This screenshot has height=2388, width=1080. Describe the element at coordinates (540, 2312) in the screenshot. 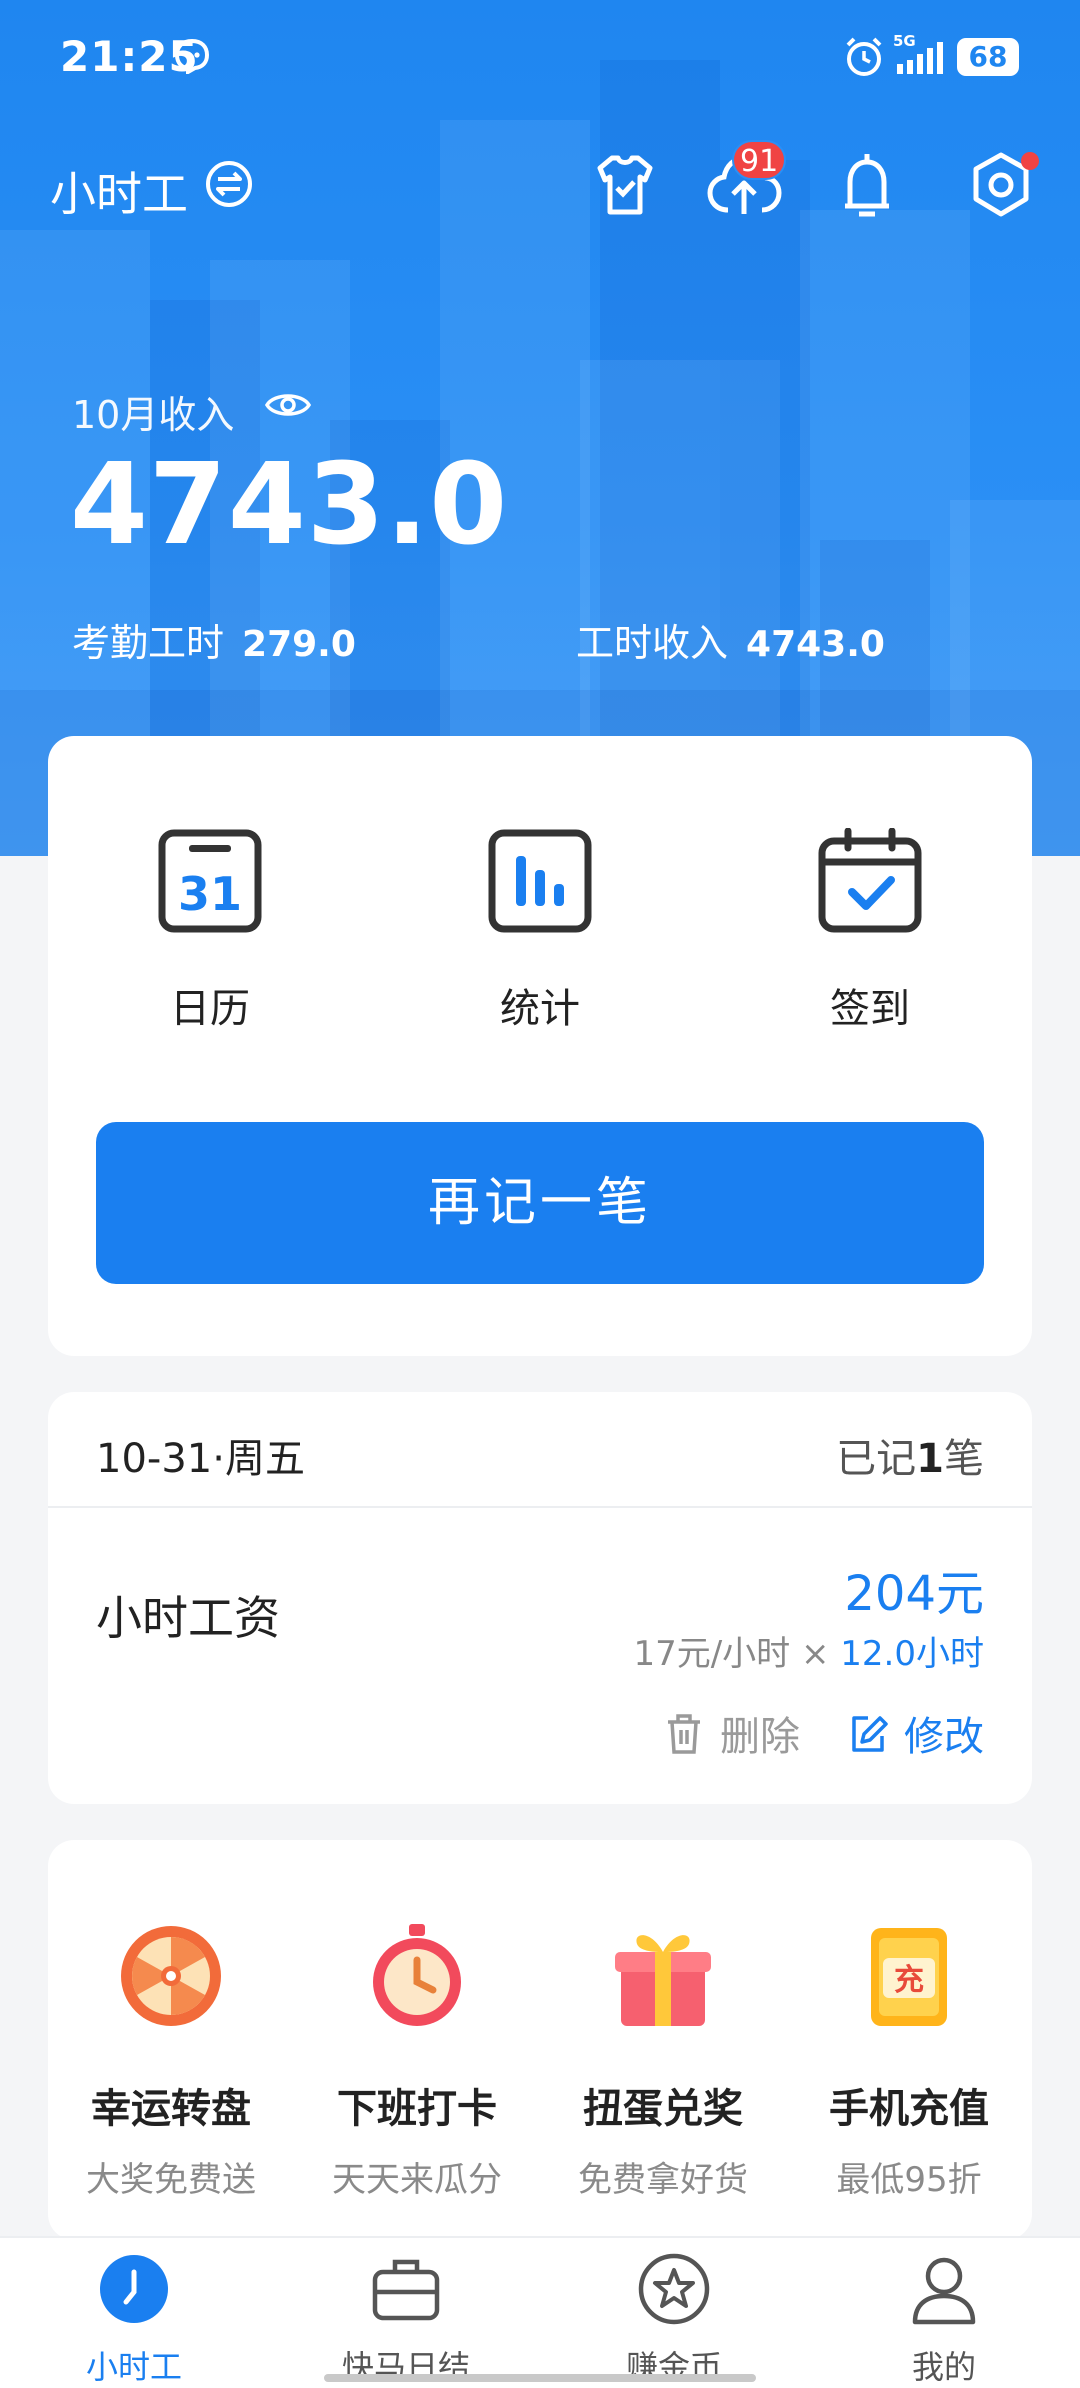

I see `bottom-tab-bar: 小时工 快马日结 赚金币 我的` at that location.